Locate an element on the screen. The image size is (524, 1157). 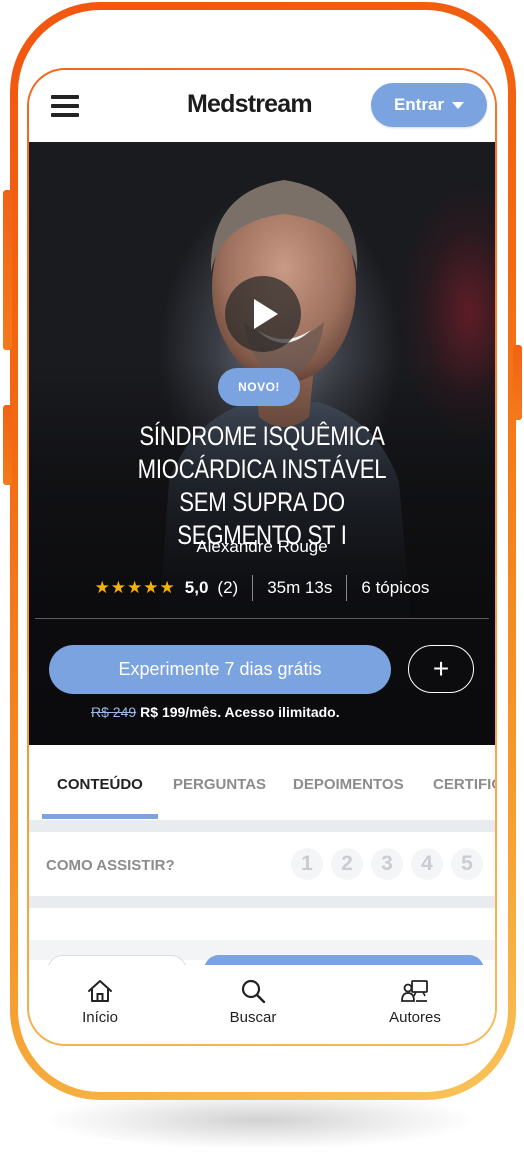
active-tab-indicator is located at coordinates (100, 816).